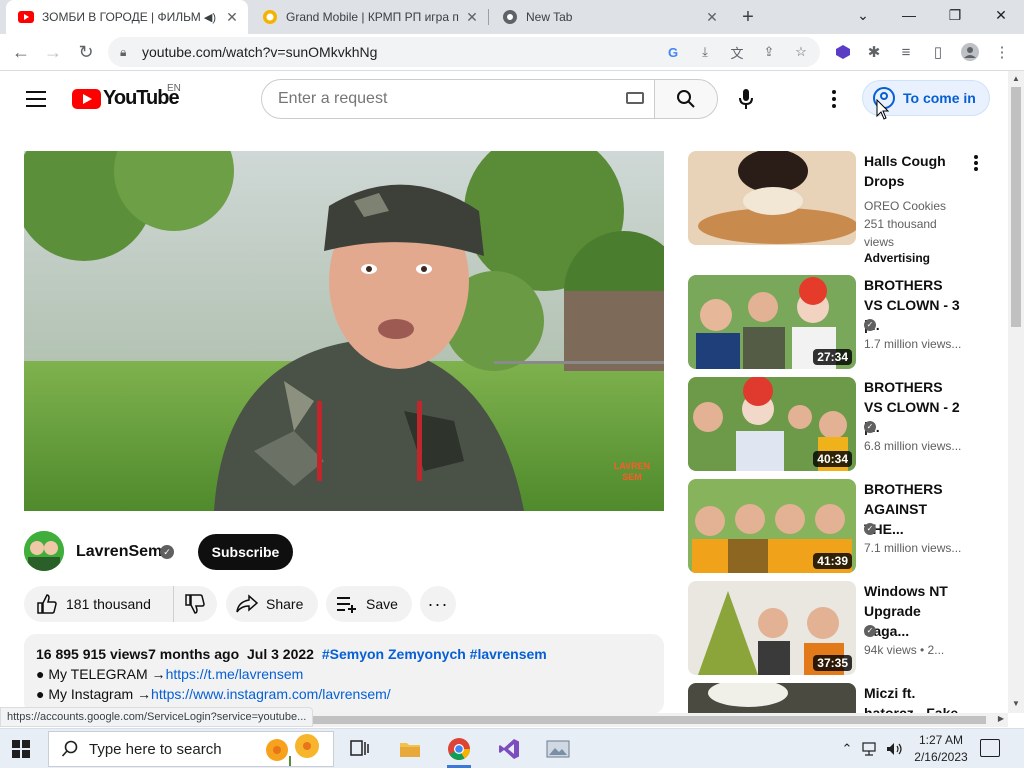  What do you see at coordinates (360, 749) in the screenshot?
I see `task-view-icon` at bounding box center [360, 749].